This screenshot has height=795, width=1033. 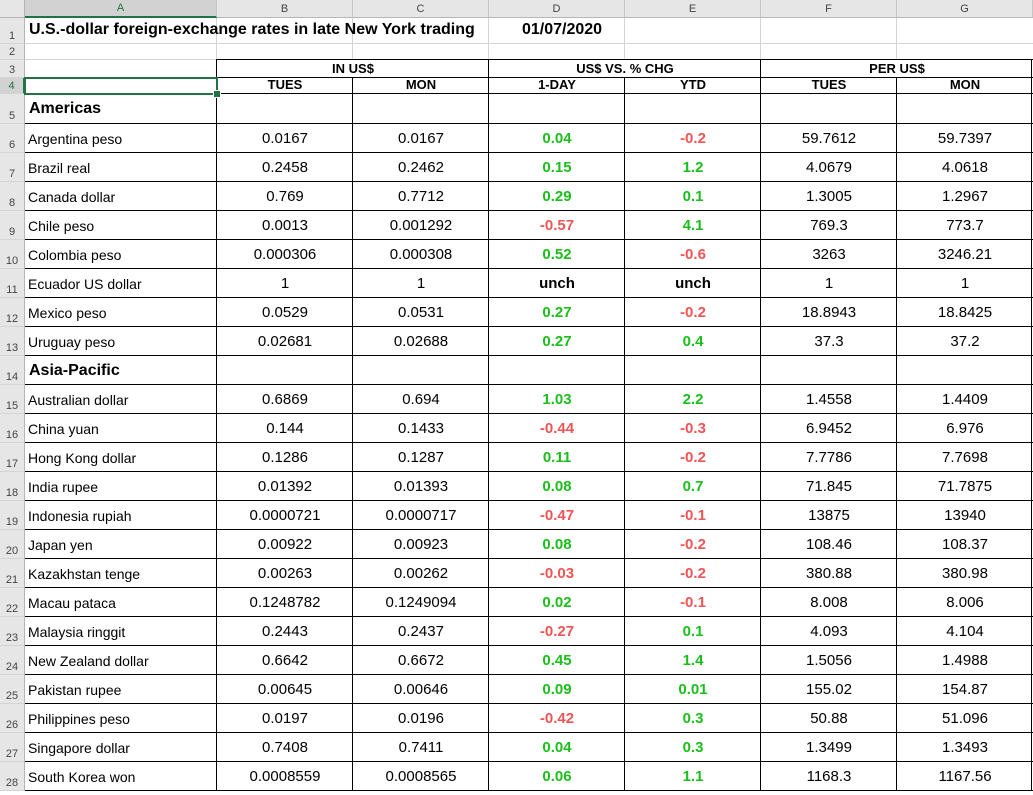 I want to click on value-cell-per-usd-mon: 7.7698, so click(x=965, y=457).